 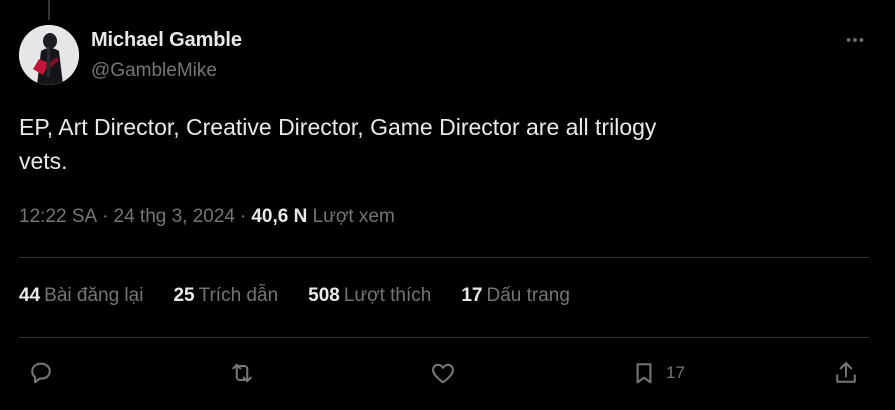 I want to click on stat-label: Bài đăng lại, so click(x=94, y=295).